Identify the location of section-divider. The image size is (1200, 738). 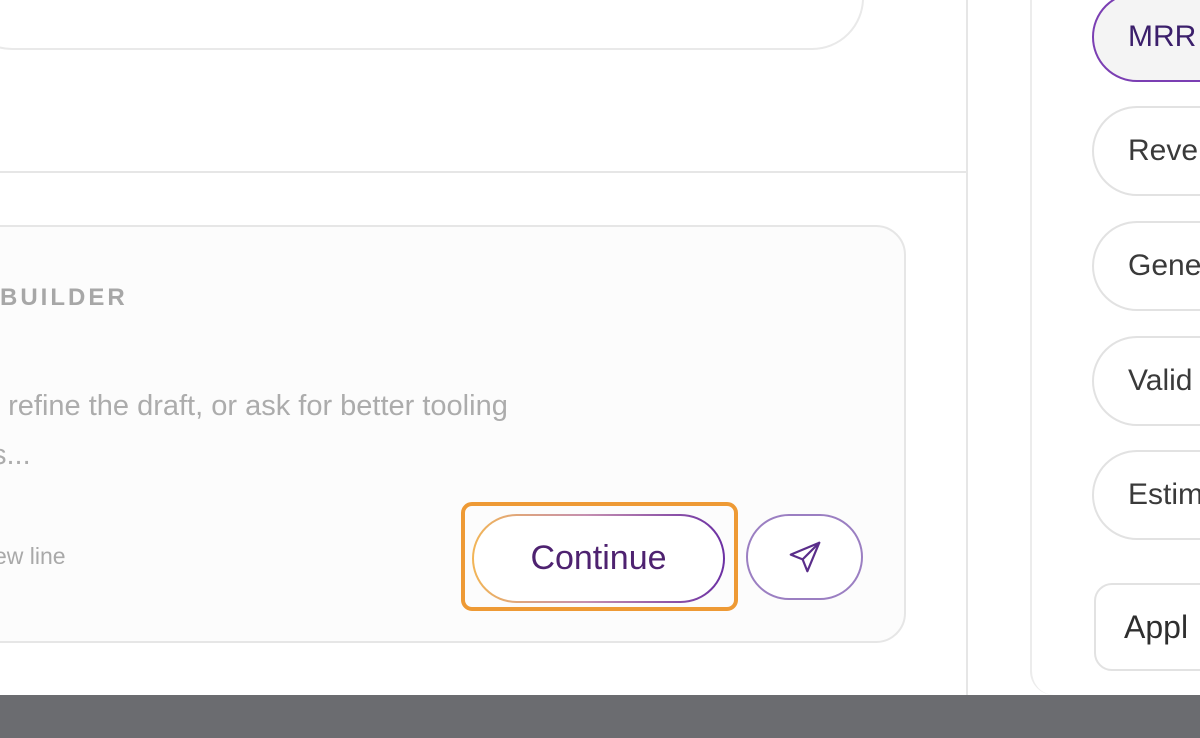
(483, 172).